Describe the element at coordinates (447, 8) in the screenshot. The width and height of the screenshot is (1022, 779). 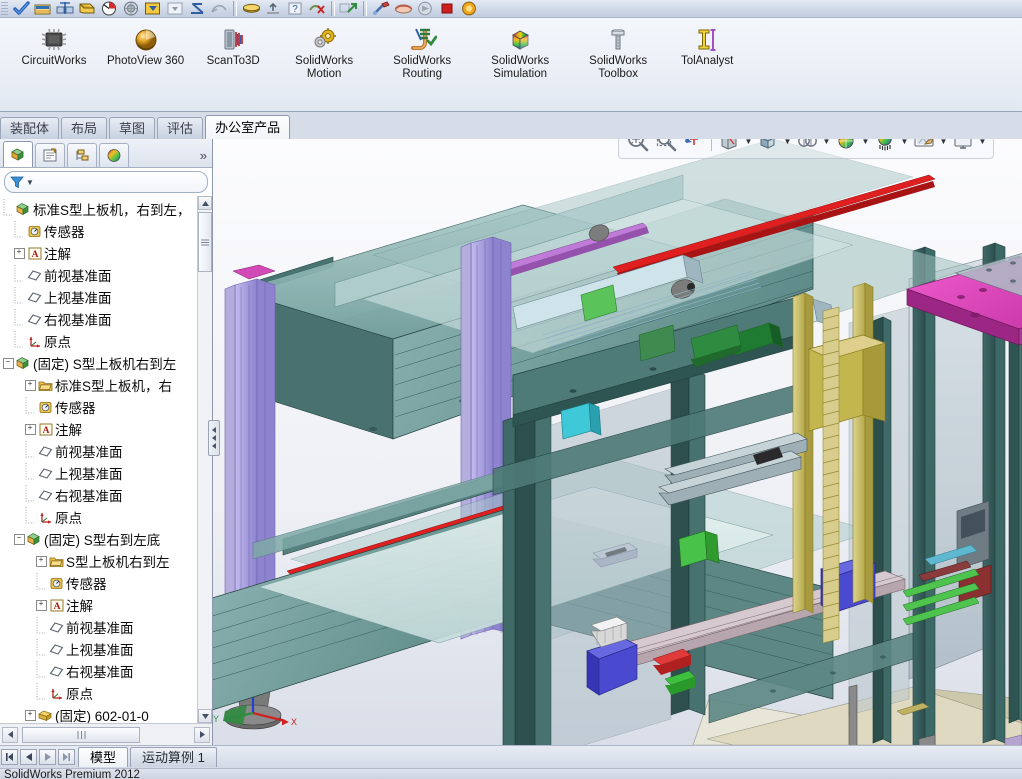
I see `stop-record-icon` at that location.